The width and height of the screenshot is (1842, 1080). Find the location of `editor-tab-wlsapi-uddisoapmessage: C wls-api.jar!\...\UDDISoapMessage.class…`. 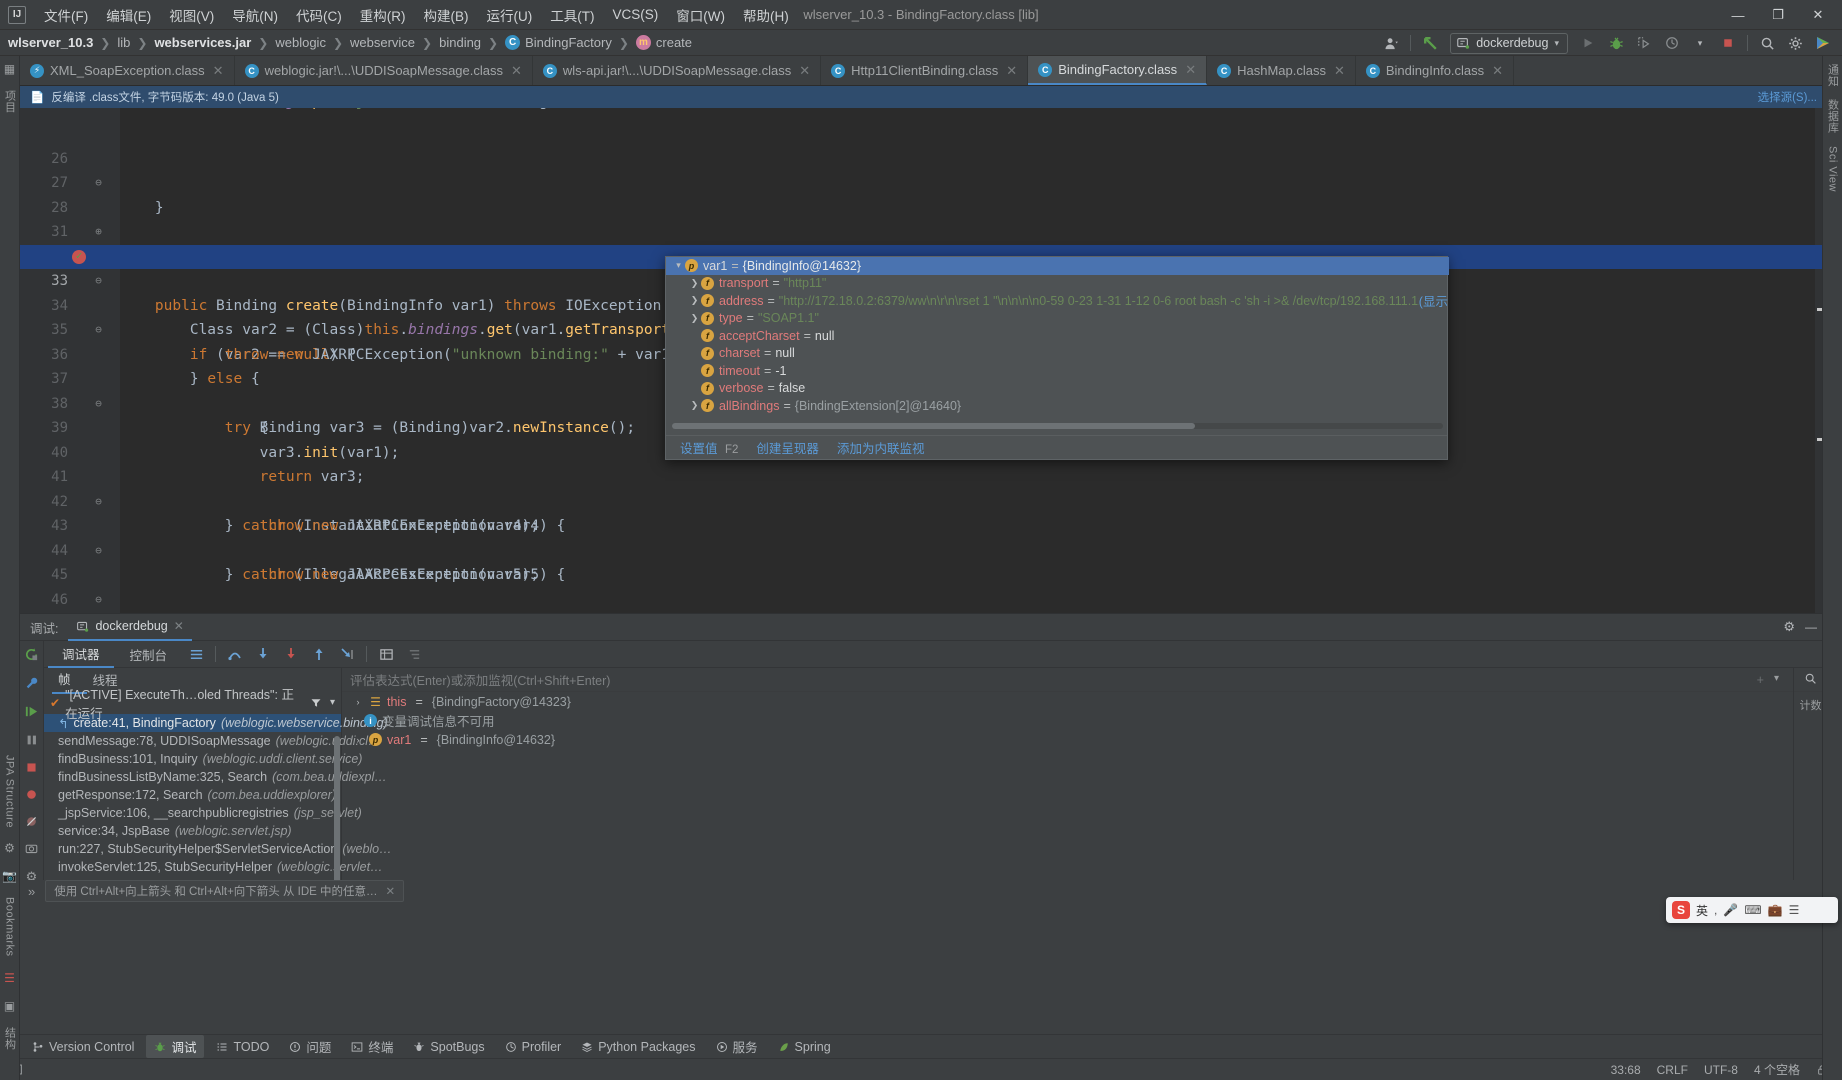

editor-tab-wlsapi-uddisoapmessage: C wls-api.jar!\...\UDDISoapMessage.class… is located at coordinates (677, 70).